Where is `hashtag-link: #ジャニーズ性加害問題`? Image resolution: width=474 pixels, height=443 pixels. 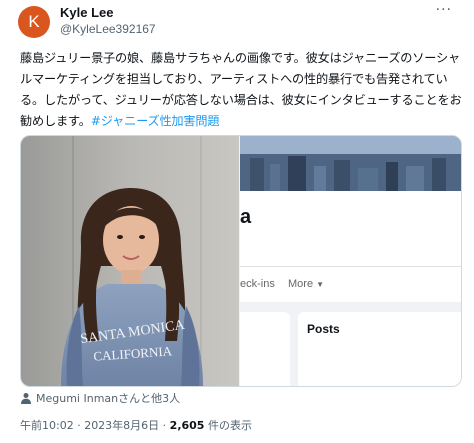 hashtag-link: #ジャニーズ性加害問題 is located at coordinates (155, 121).